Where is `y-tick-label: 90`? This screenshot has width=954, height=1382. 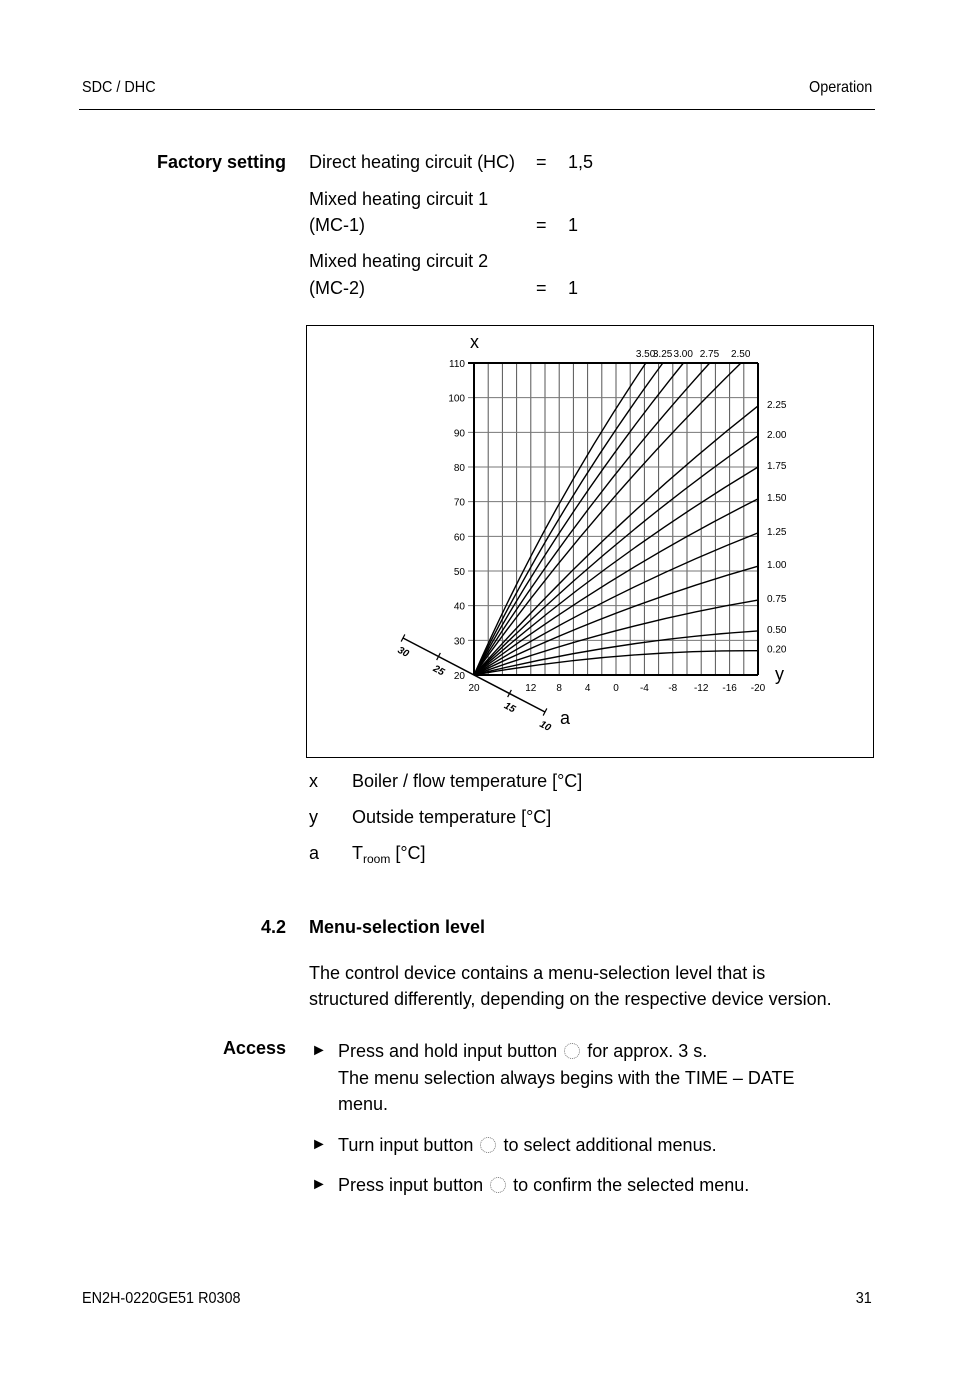 y-tick-label: 90 is located at coordinates (460, 433).